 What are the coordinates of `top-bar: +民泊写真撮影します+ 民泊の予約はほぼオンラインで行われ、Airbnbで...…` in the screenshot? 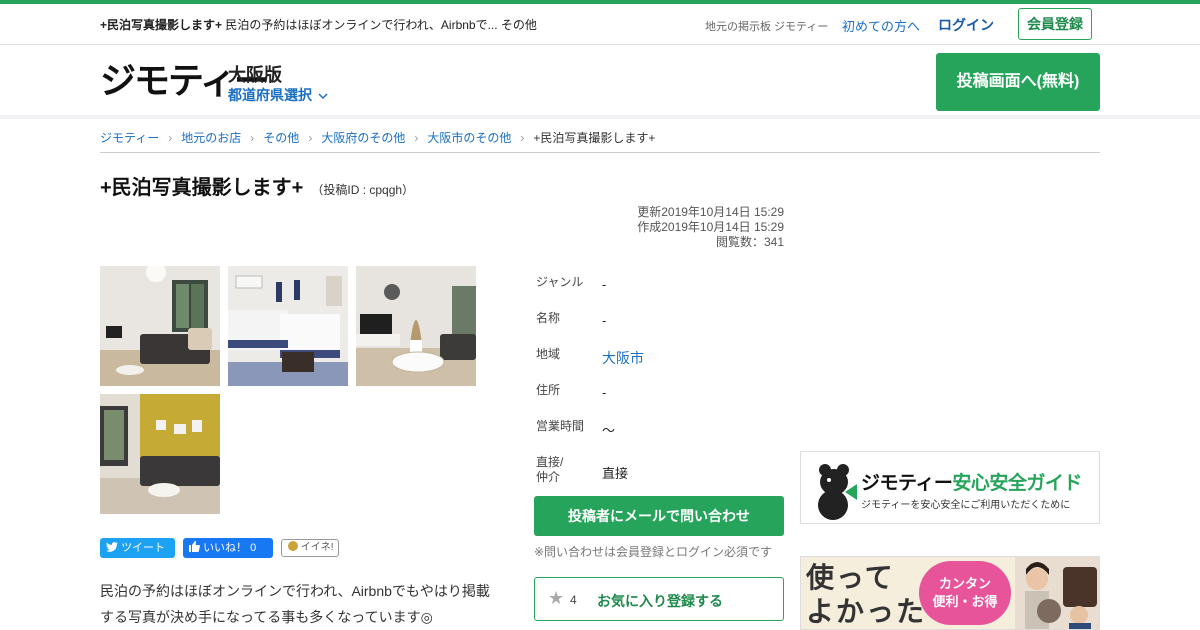 It's located at (600, 24).